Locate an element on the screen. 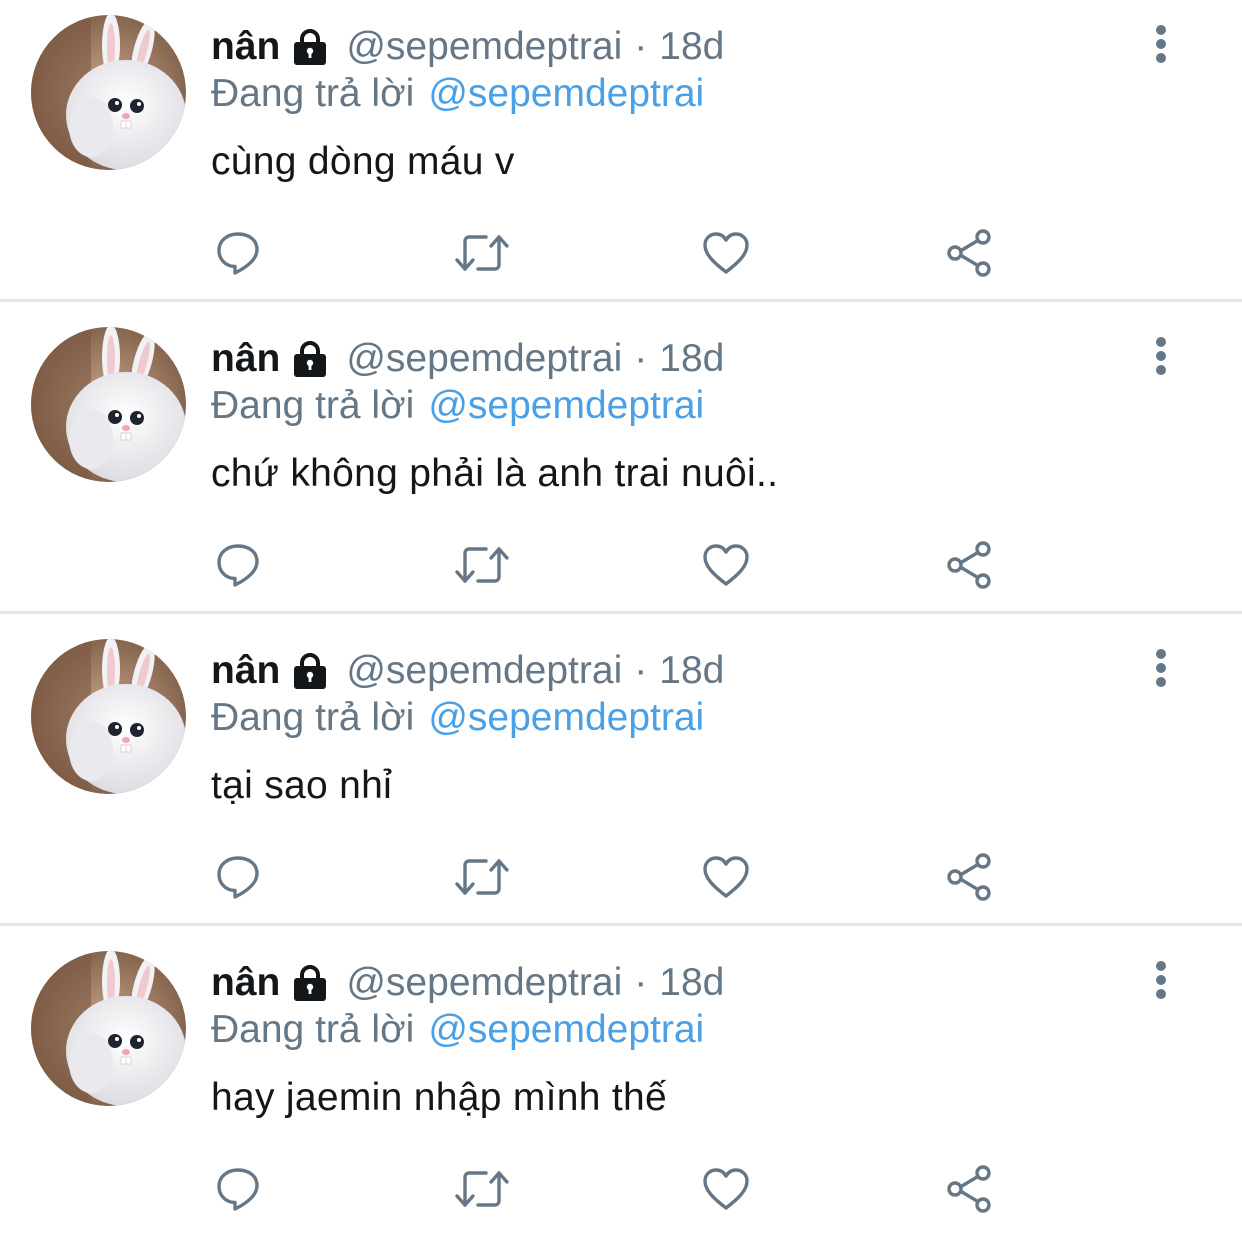 Image resolution: width=1242 pixels, height=1236 pixels. tweet-text: chứ không phải là anh trai nuôi.. is located at coordinates (495, 473).